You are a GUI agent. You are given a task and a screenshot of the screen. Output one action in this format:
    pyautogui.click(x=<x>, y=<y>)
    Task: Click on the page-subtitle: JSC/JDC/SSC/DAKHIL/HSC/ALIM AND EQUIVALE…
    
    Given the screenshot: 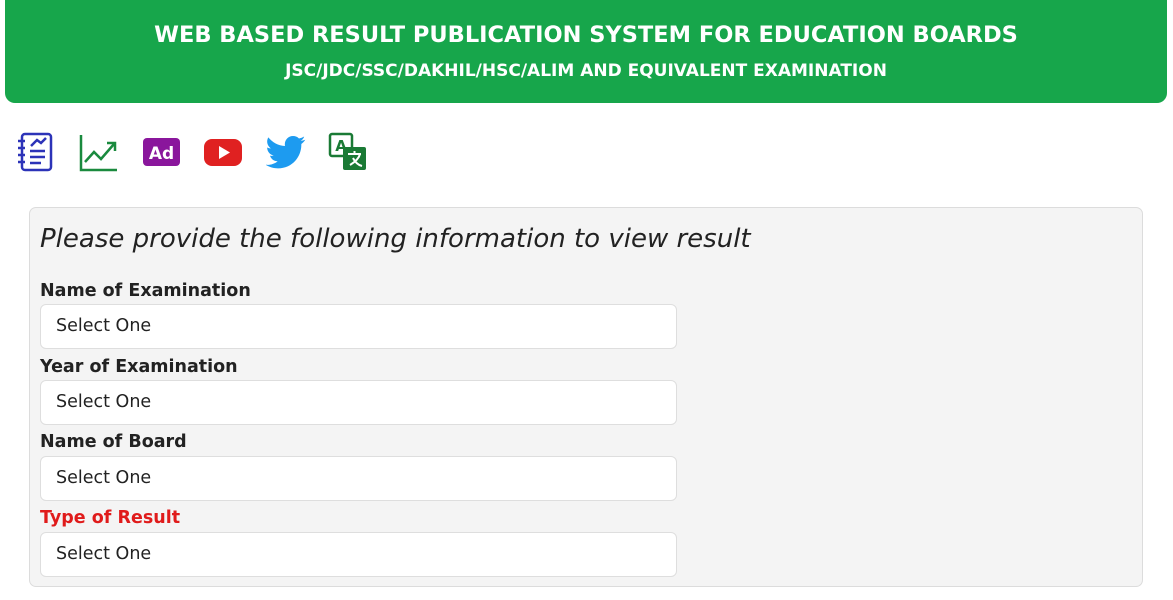 What is the action you would take?
    pyautogui.click(x=586, y=71)
    